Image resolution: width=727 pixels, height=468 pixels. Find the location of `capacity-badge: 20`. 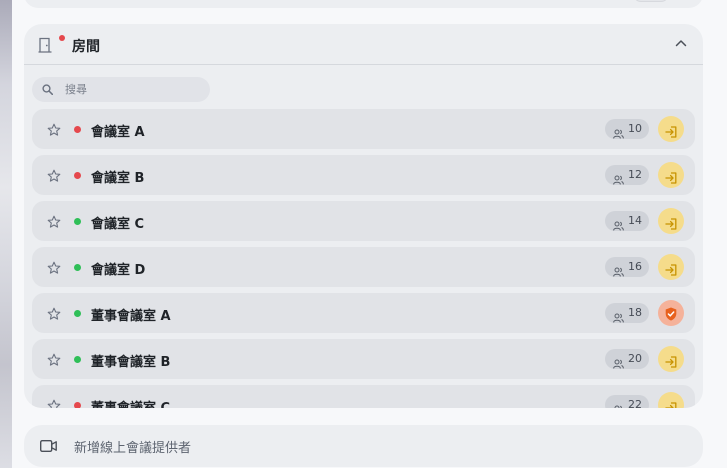

capacity-badge: 20 is located at coordinates (627, 359).